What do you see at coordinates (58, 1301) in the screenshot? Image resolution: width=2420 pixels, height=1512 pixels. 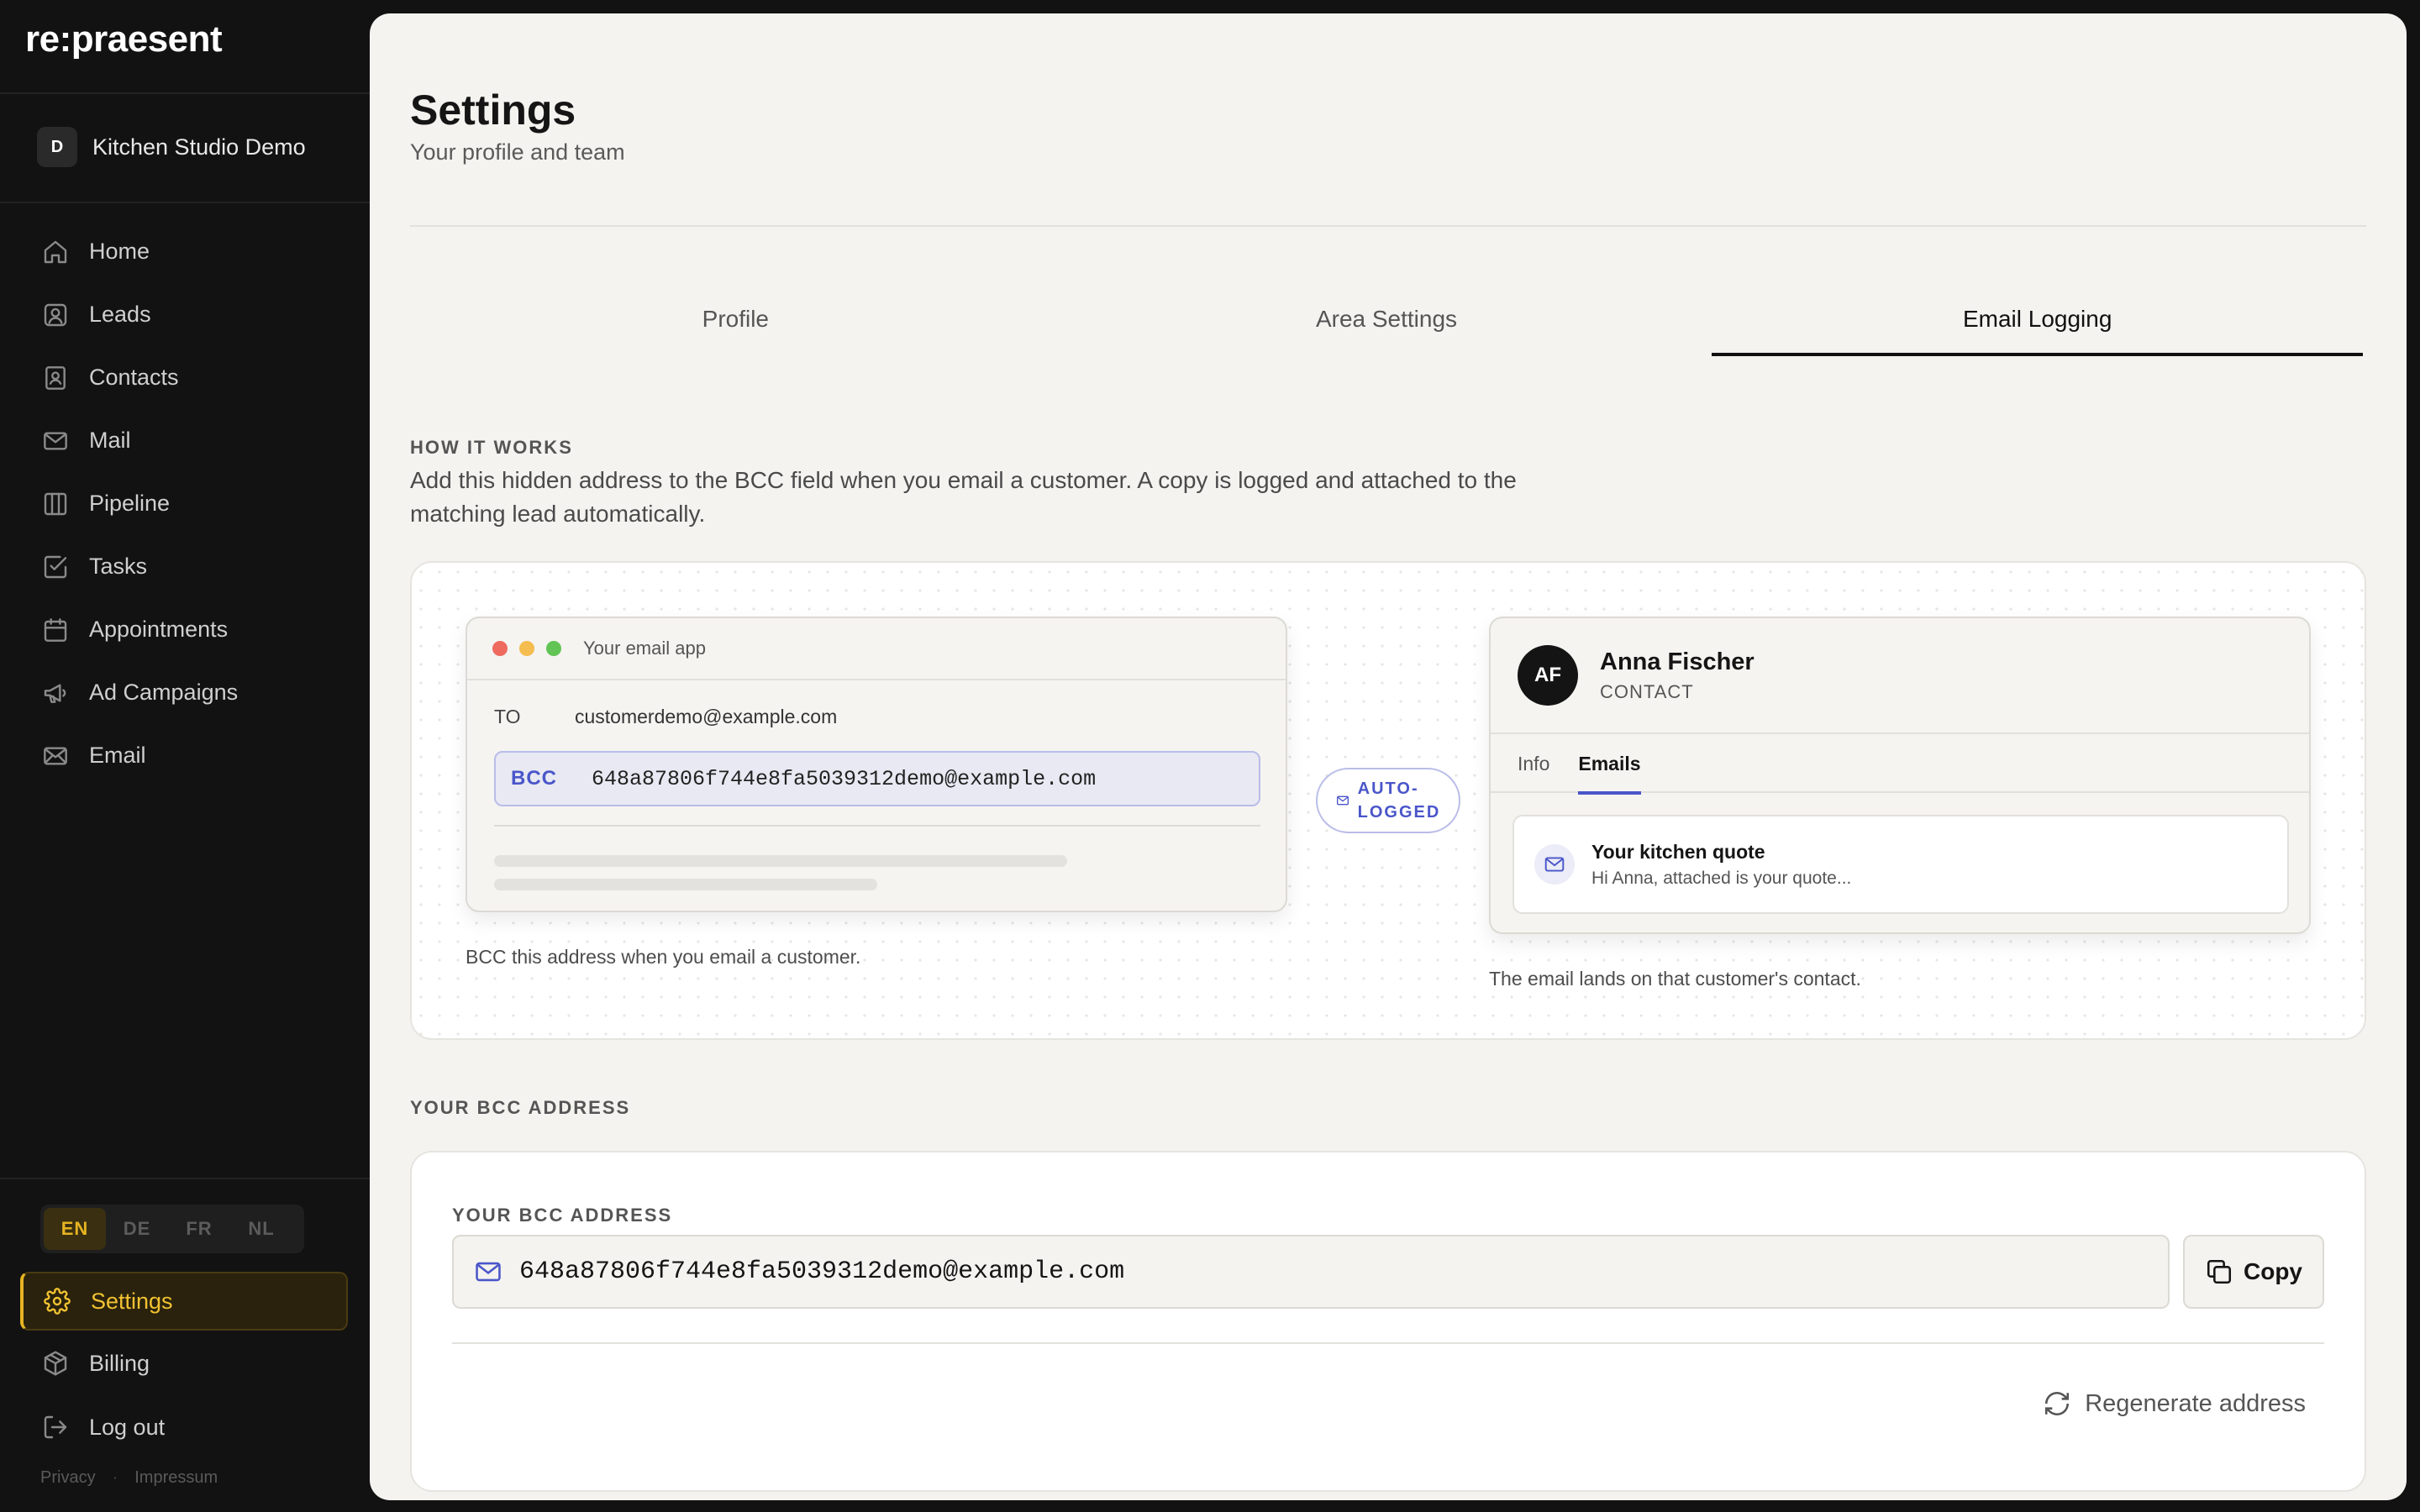 I see `gear-icon` at bounding box center [58, 1301].